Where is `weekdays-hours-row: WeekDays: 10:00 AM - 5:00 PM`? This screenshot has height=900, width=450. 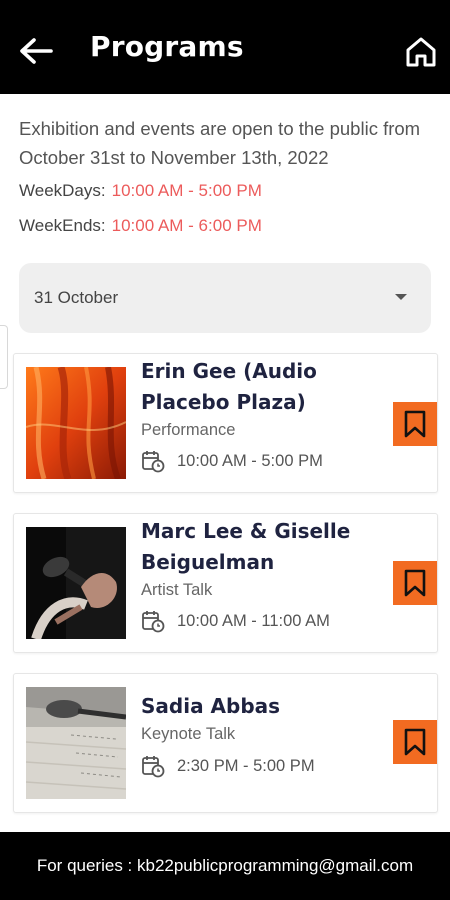 weekdays-hours-row: WeekDays: 10:00 AM - 5:00 PM is located at coordinates (140, 191).